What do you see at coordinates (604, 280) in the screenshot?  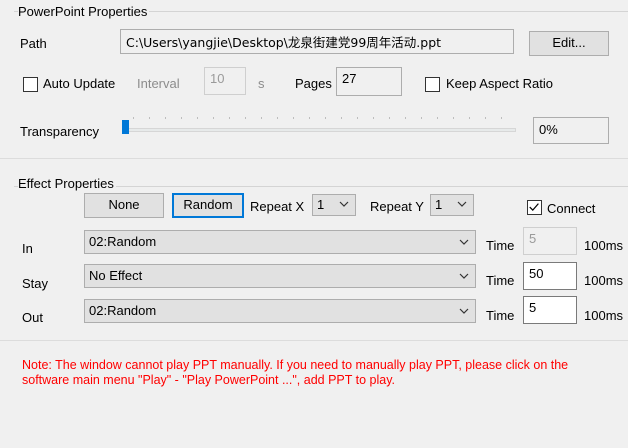 I see `stay-time-unit: 100ms` at bounding box center [604, 280].